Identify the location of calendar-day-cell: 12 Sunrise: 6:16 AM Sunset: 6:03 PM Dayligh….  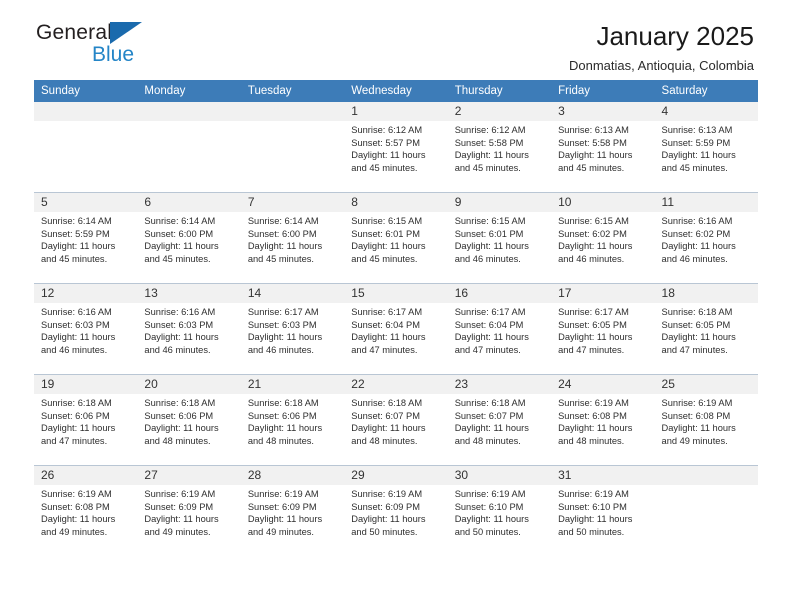
(86, 329).